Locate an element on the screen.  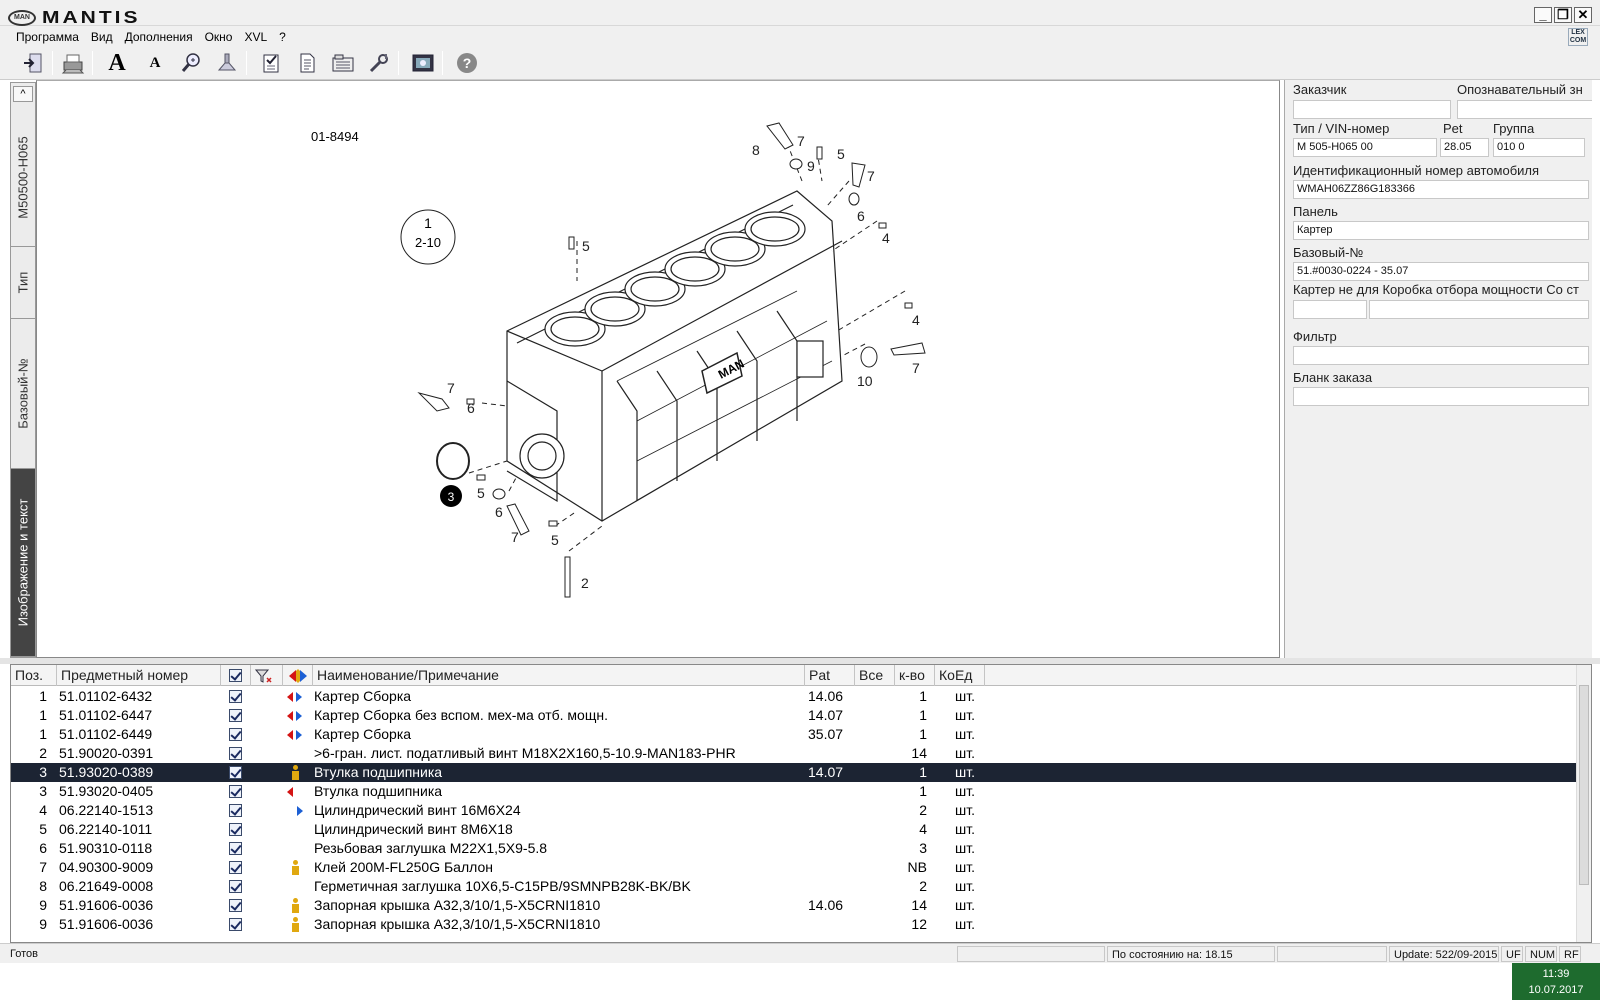
col-filter is located at coordinates (267, 675).